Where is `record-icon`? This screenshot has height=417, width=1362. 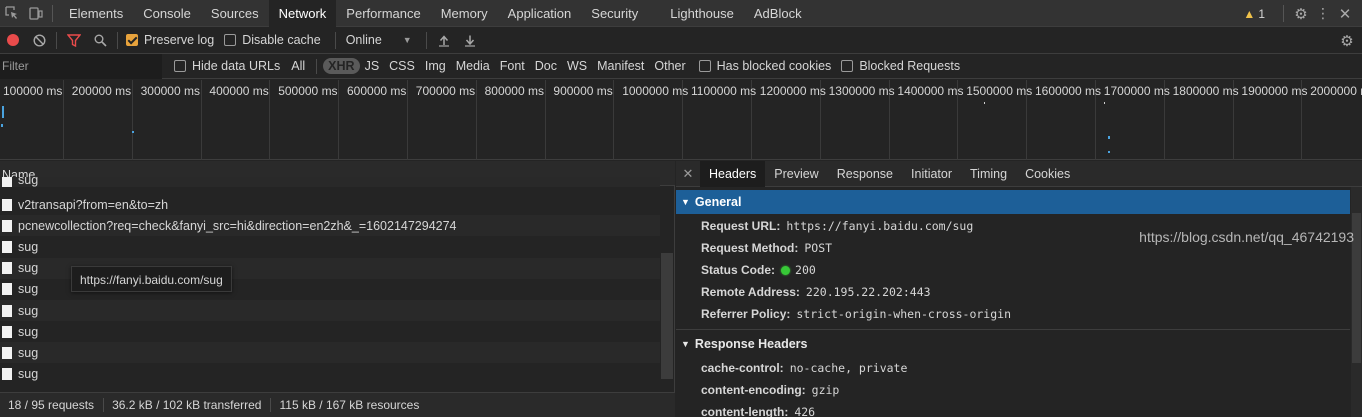
record-icon is located at coordinates (13, 40).